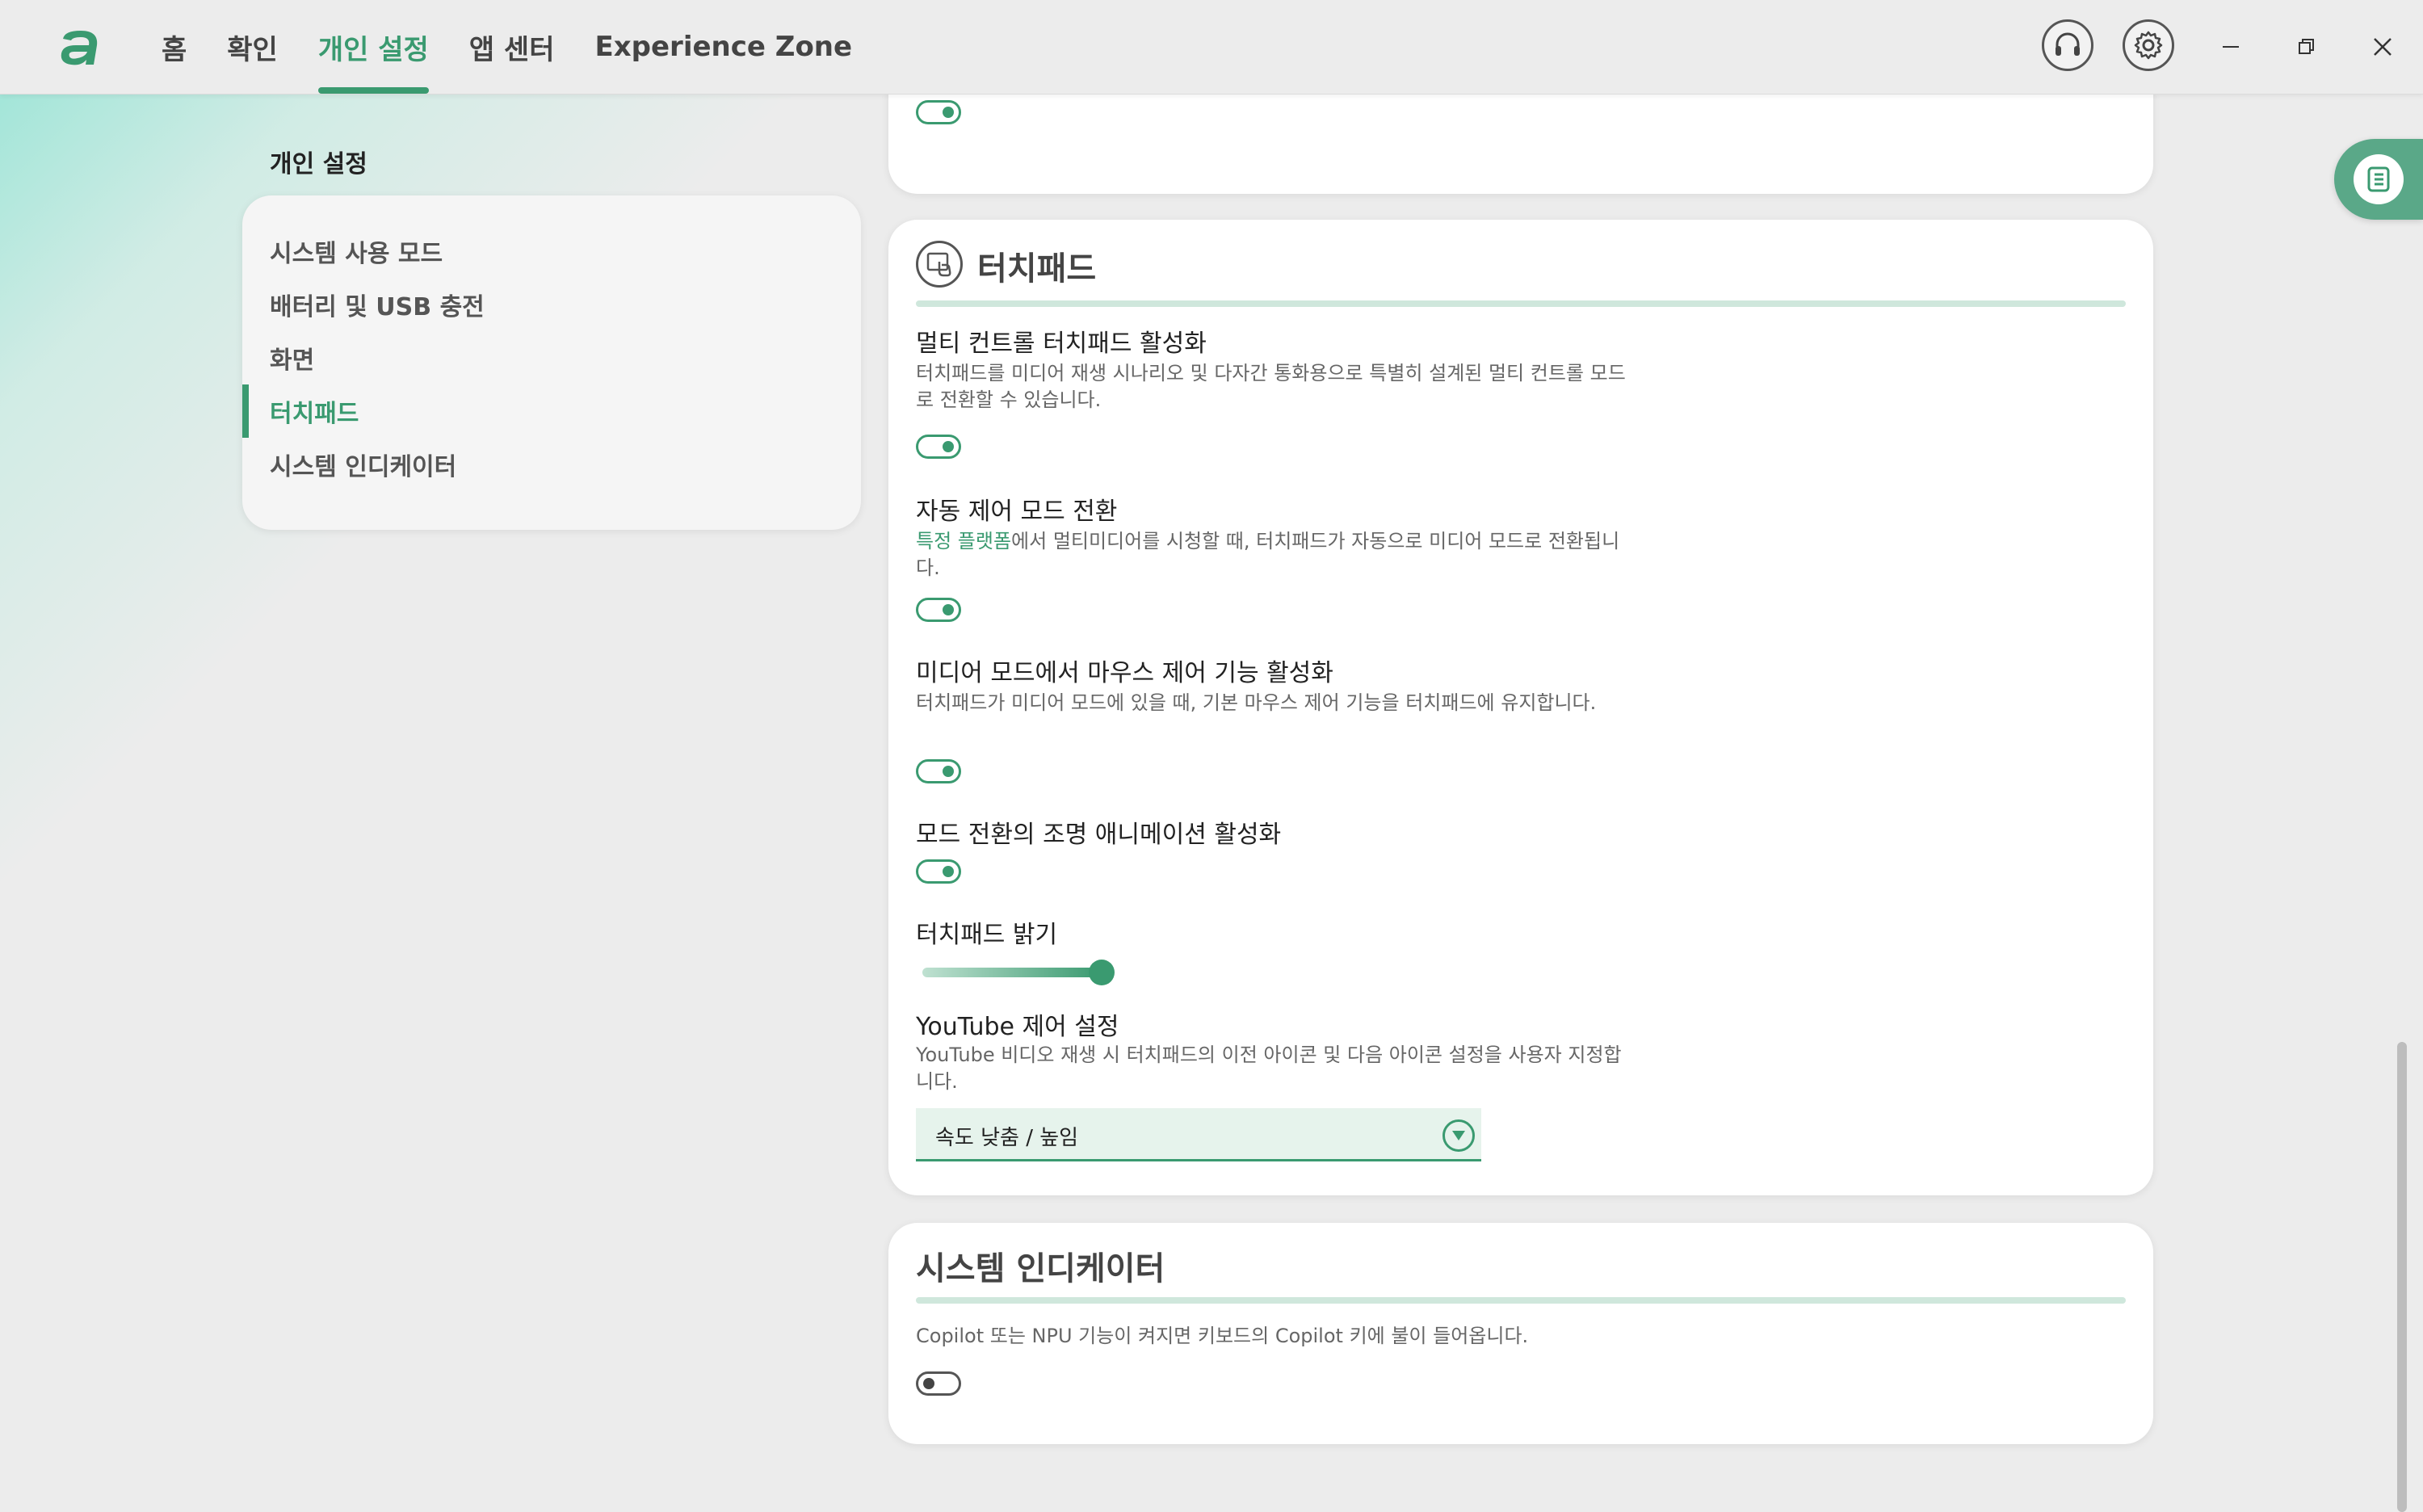 The height and width of the screenshot is (1512, 2423). Describe the element at coordinates (987, 935) in the screenshot. I see `brightness-title: 터치패드 밝기` at that location.